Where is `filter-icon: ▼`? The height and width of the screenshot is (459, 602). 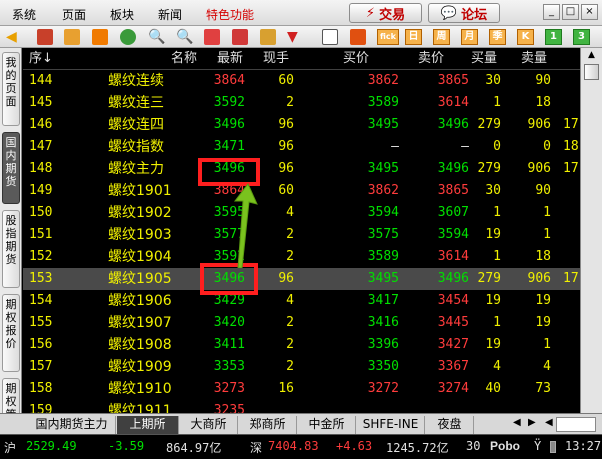 filter-icon: ▼ is located at coordinates (295, 37).